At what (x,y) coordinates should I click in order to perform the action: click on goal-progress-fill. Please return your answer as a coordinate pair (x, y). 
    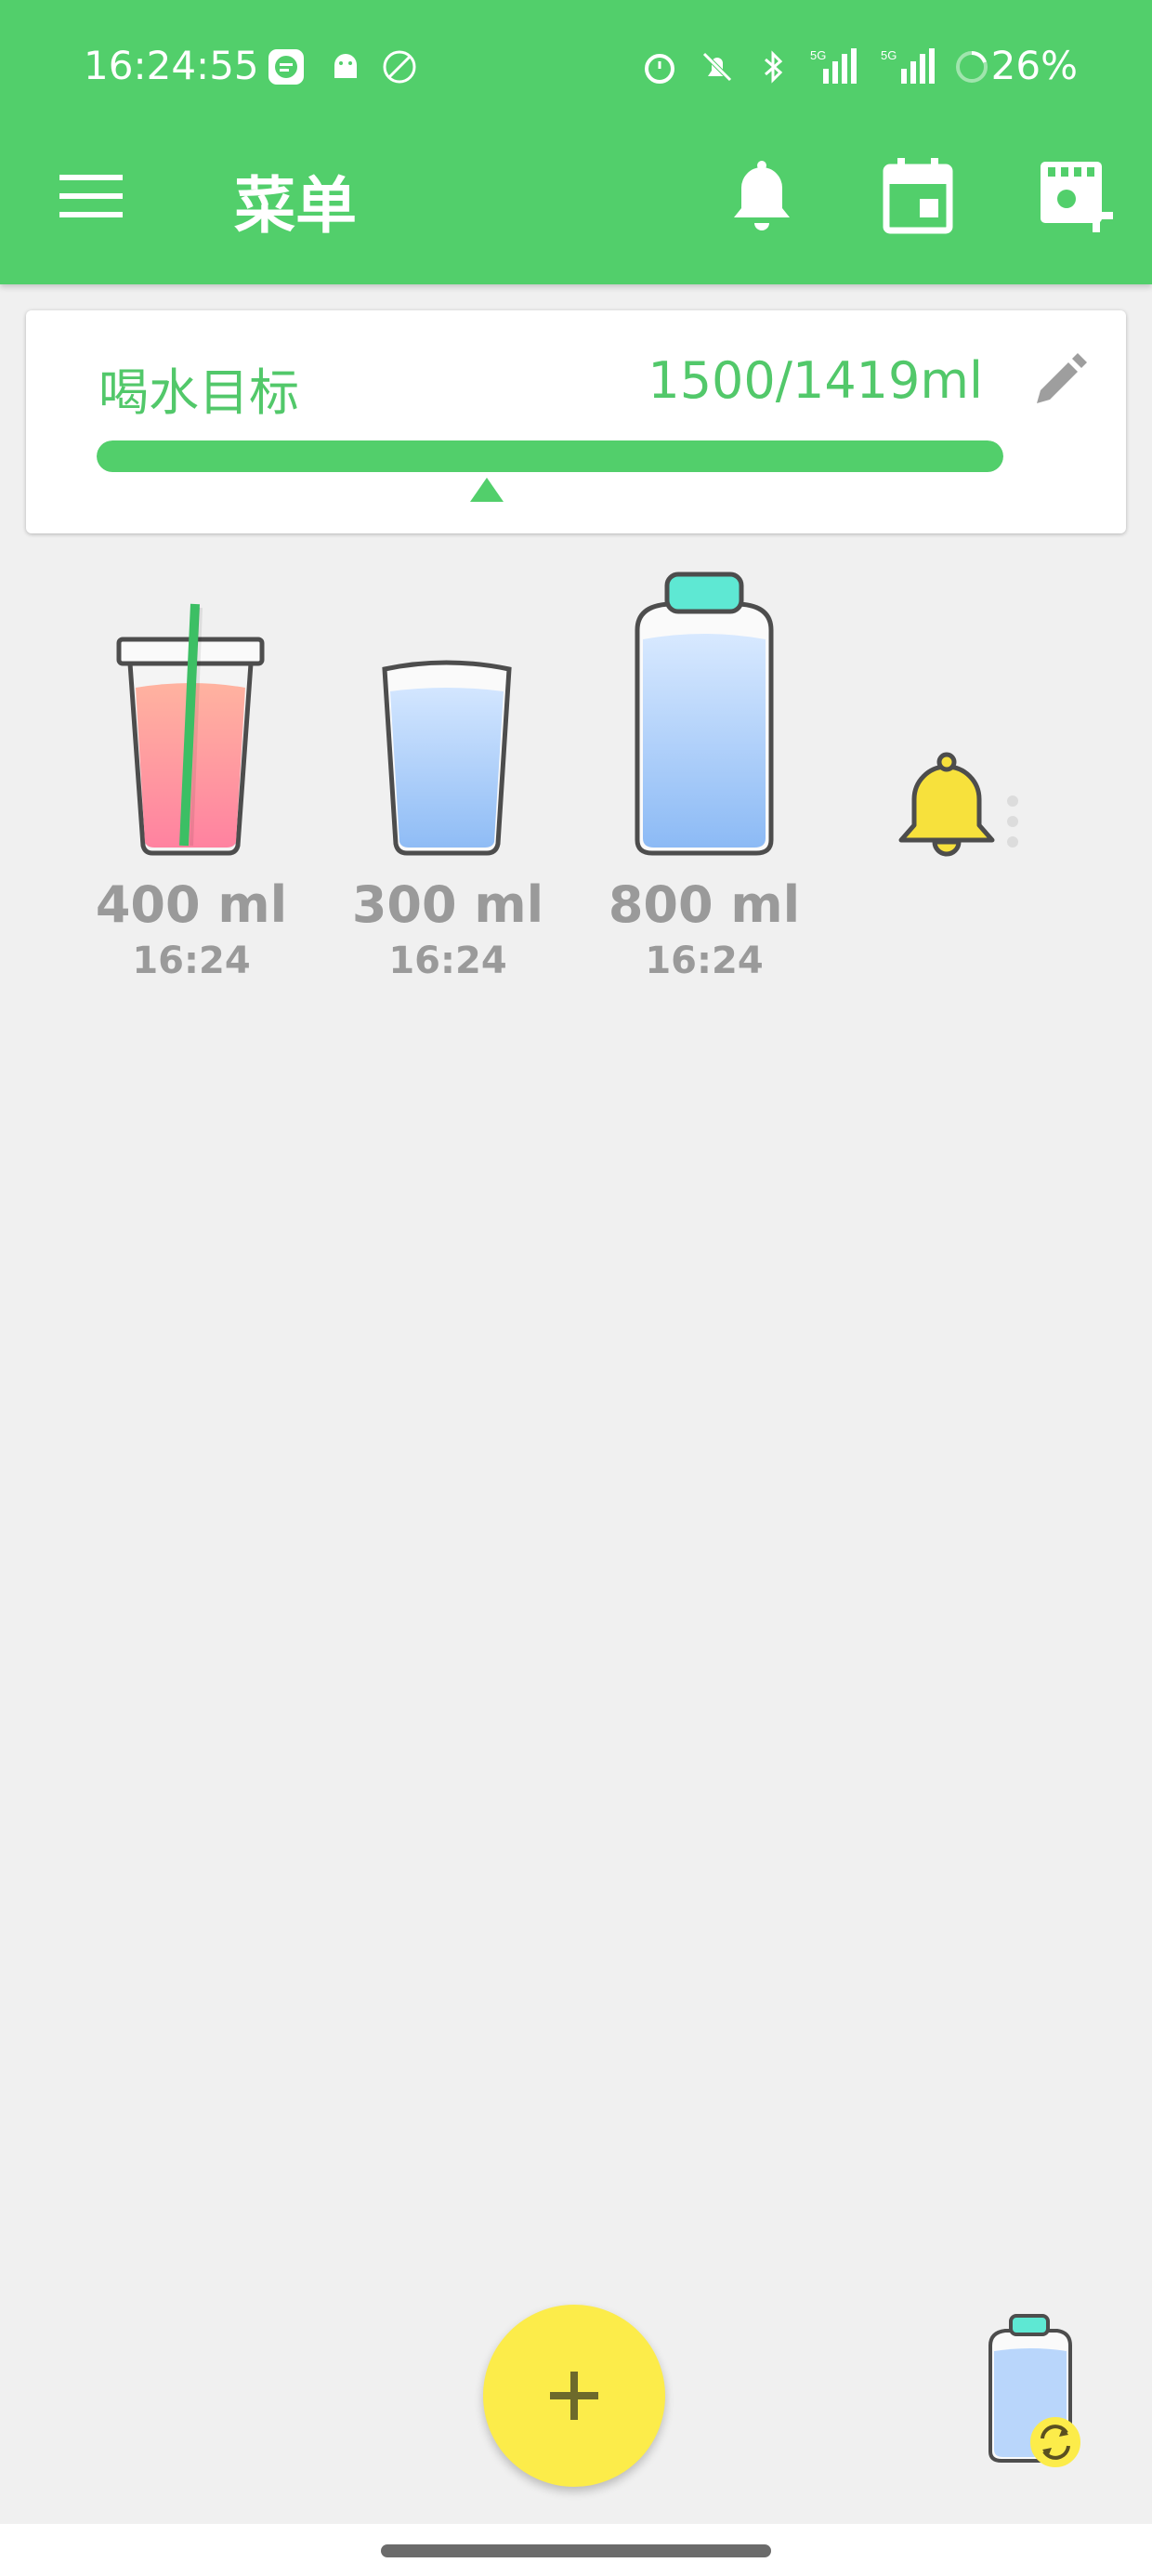
    Looking at the image, I should click on (550, 456).